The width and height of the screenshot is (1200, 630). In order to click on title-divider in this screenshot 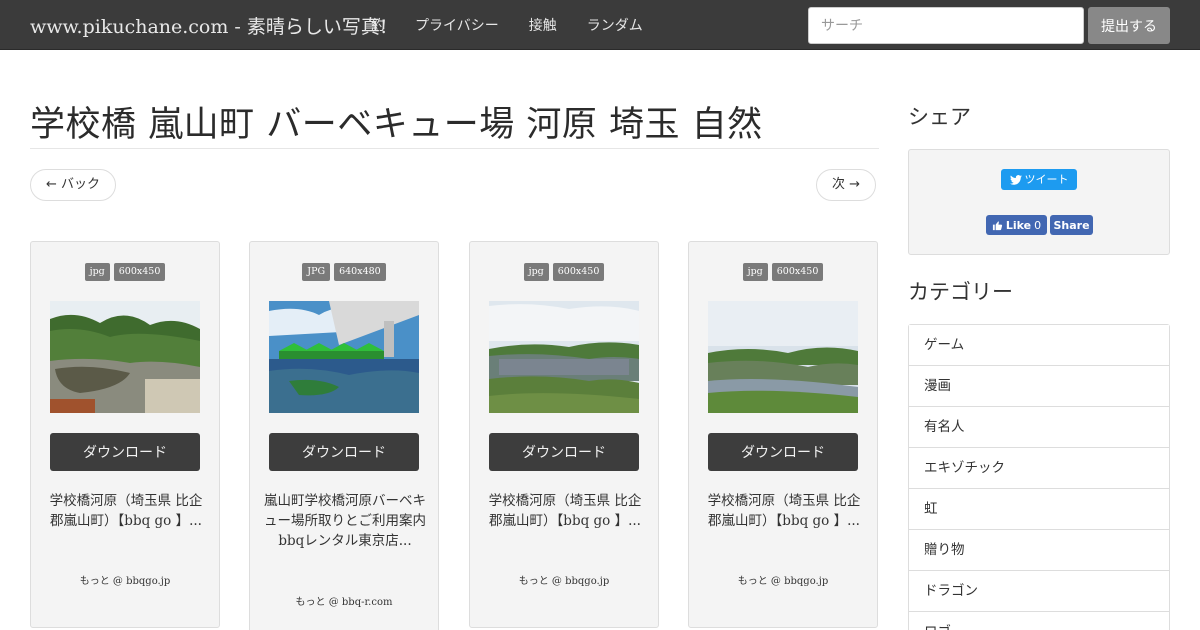, I will do `click(454, 148)`.